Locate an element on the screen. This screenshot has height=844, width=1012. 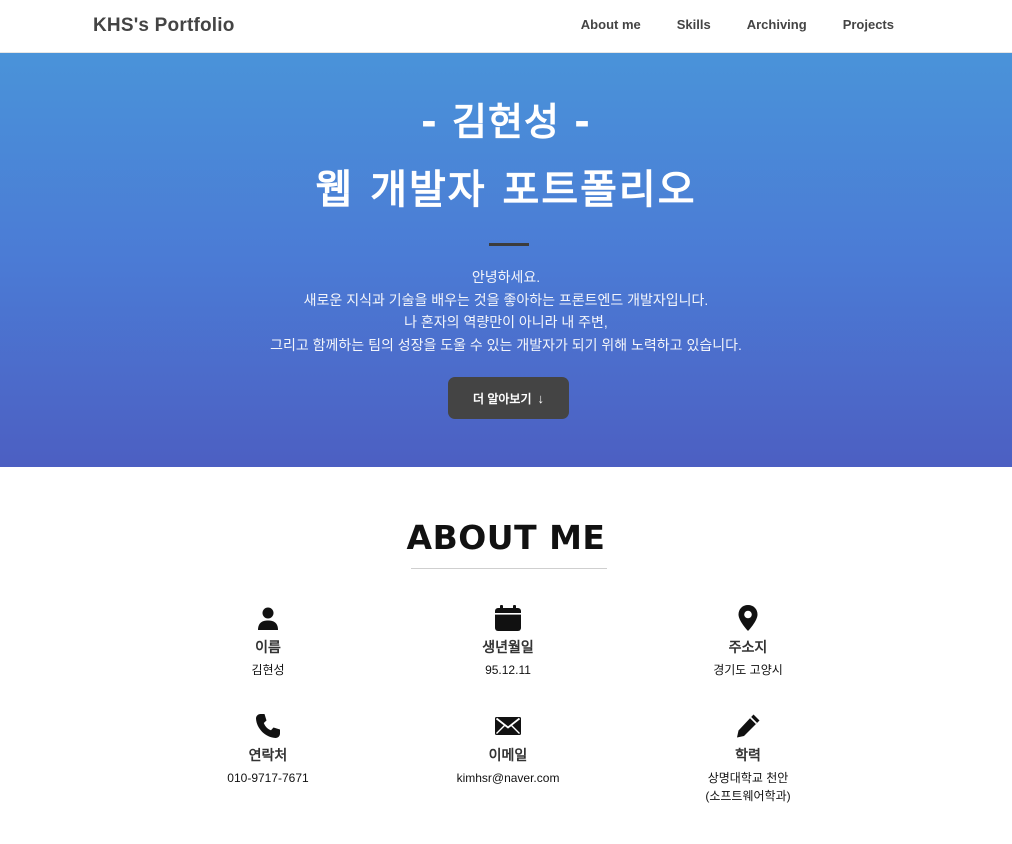
location-pin-icon is located at coordinates (748, 618).